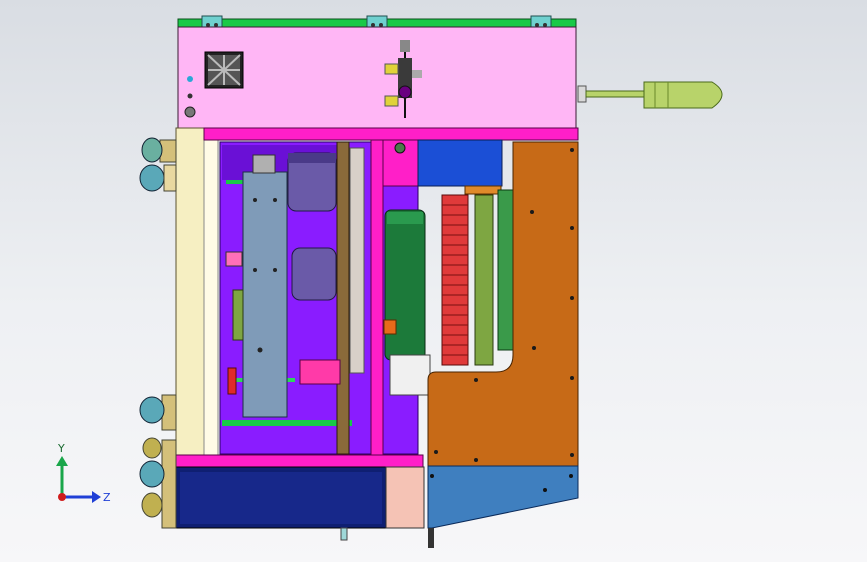  Describe the element at coordinates (312, 182) in the screenshot. I see `dark-cylinder-upper` at that location.